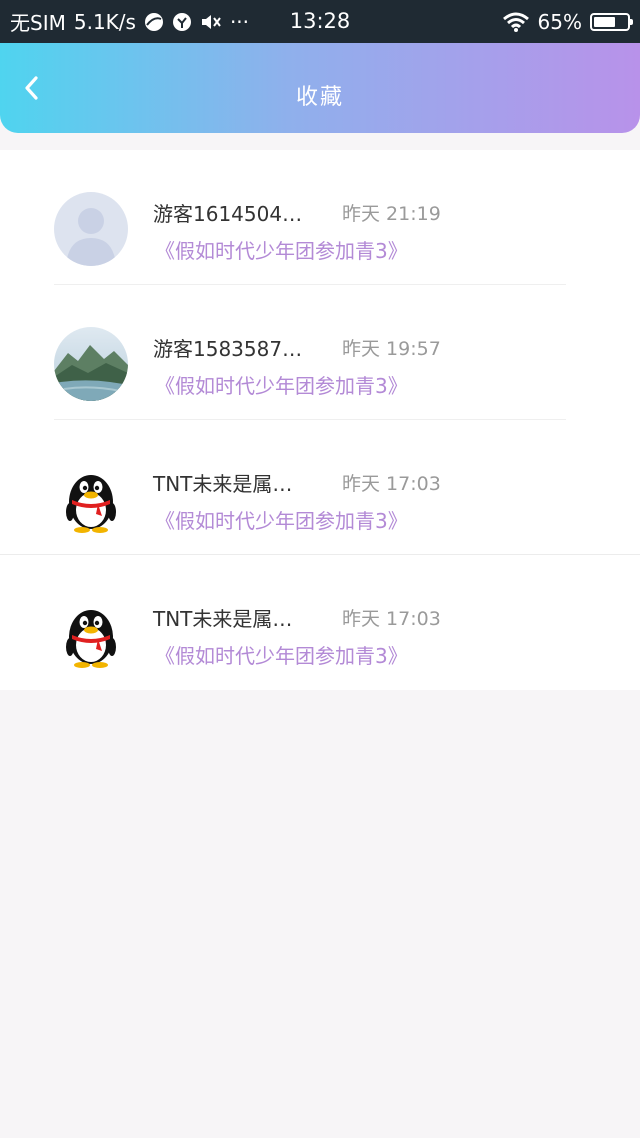 The image size is (640, 1138). Describe the element at coordinates (516, 22) in the screenshot. I see `wifi-icon` at that location.